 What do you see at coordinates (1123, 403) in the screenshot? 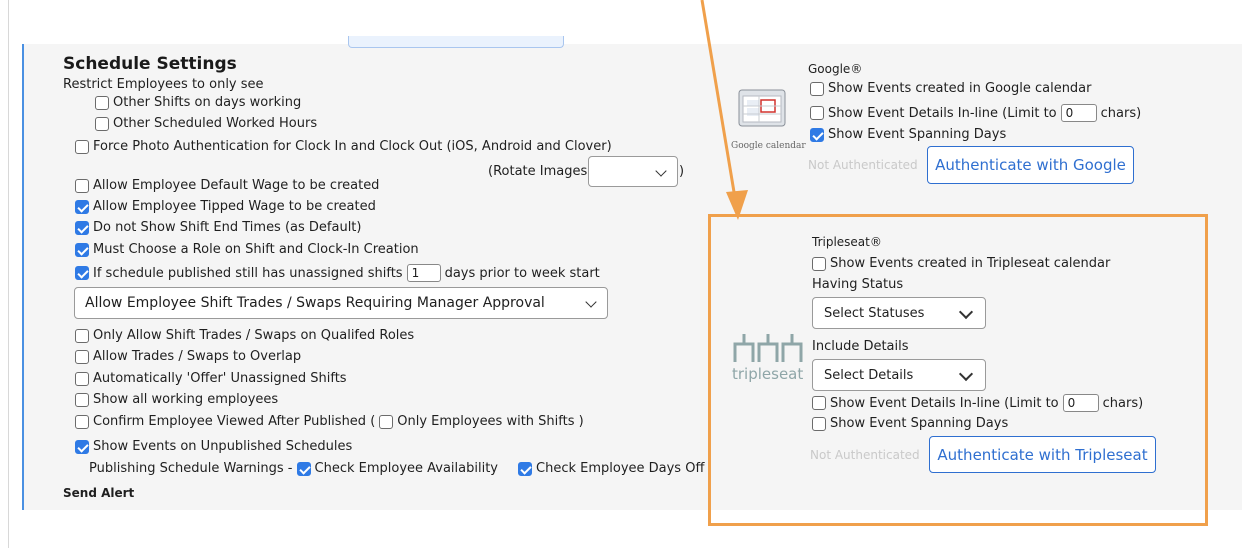
I see `tripleseat-details-suffix: chars)` at bounding box center [1123, 403].